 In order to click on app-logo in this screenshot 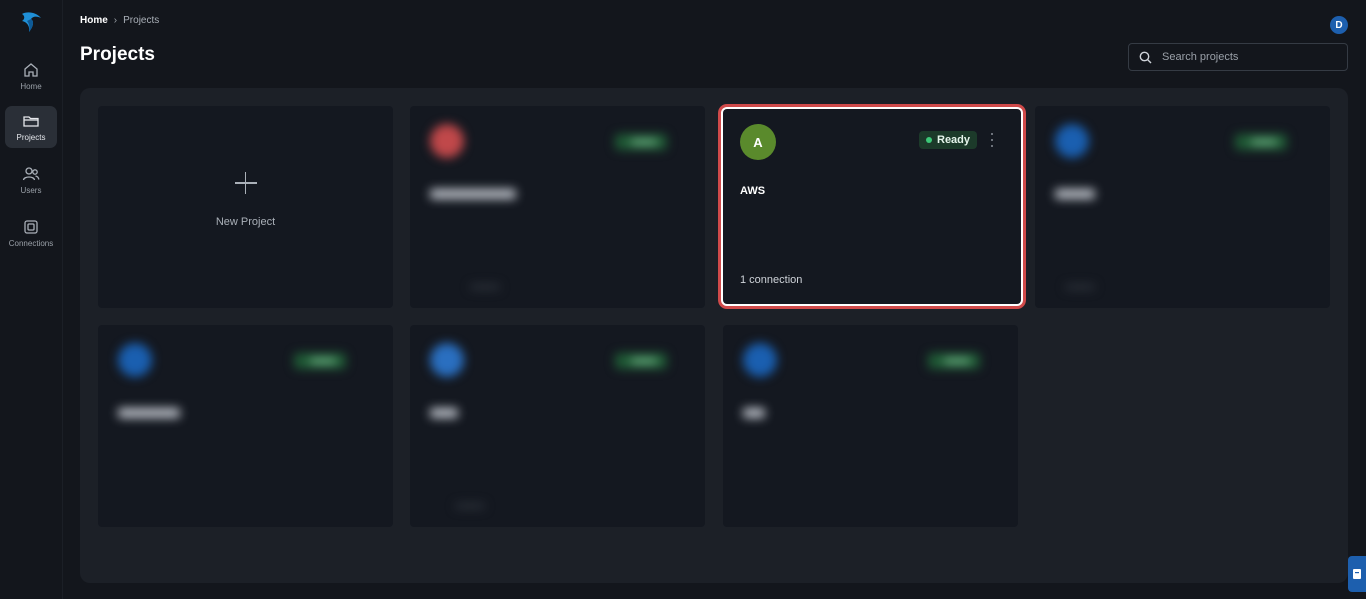, I will do `click(31, 22)`.